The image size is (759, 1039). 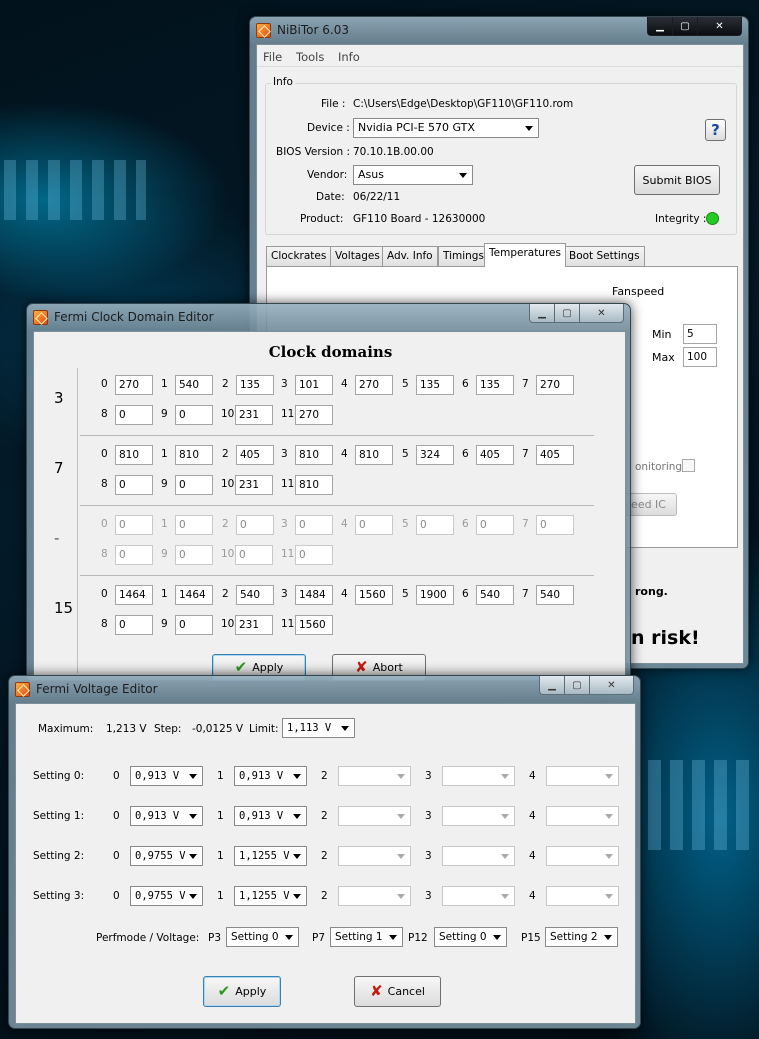 What do you see at coordinates (446, 128) in the screenshot?
I see `device-select: Nvidia PCI-E 570 GTX` at bounding box center [446, 128].